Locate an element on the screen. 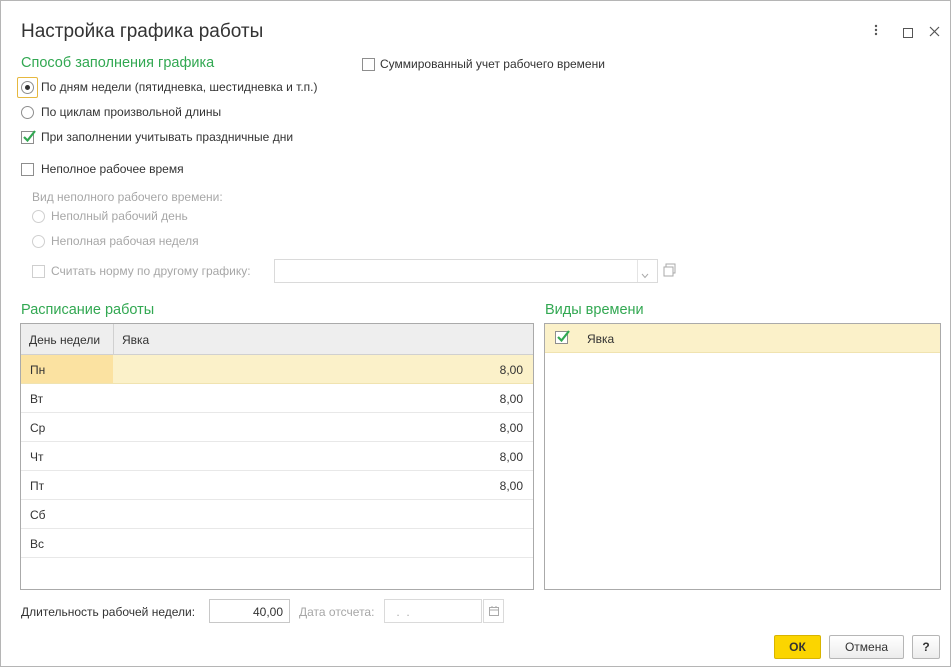 The image size is (951, 667). time-types-title: Виды времени is located at coordinates (594, 310).